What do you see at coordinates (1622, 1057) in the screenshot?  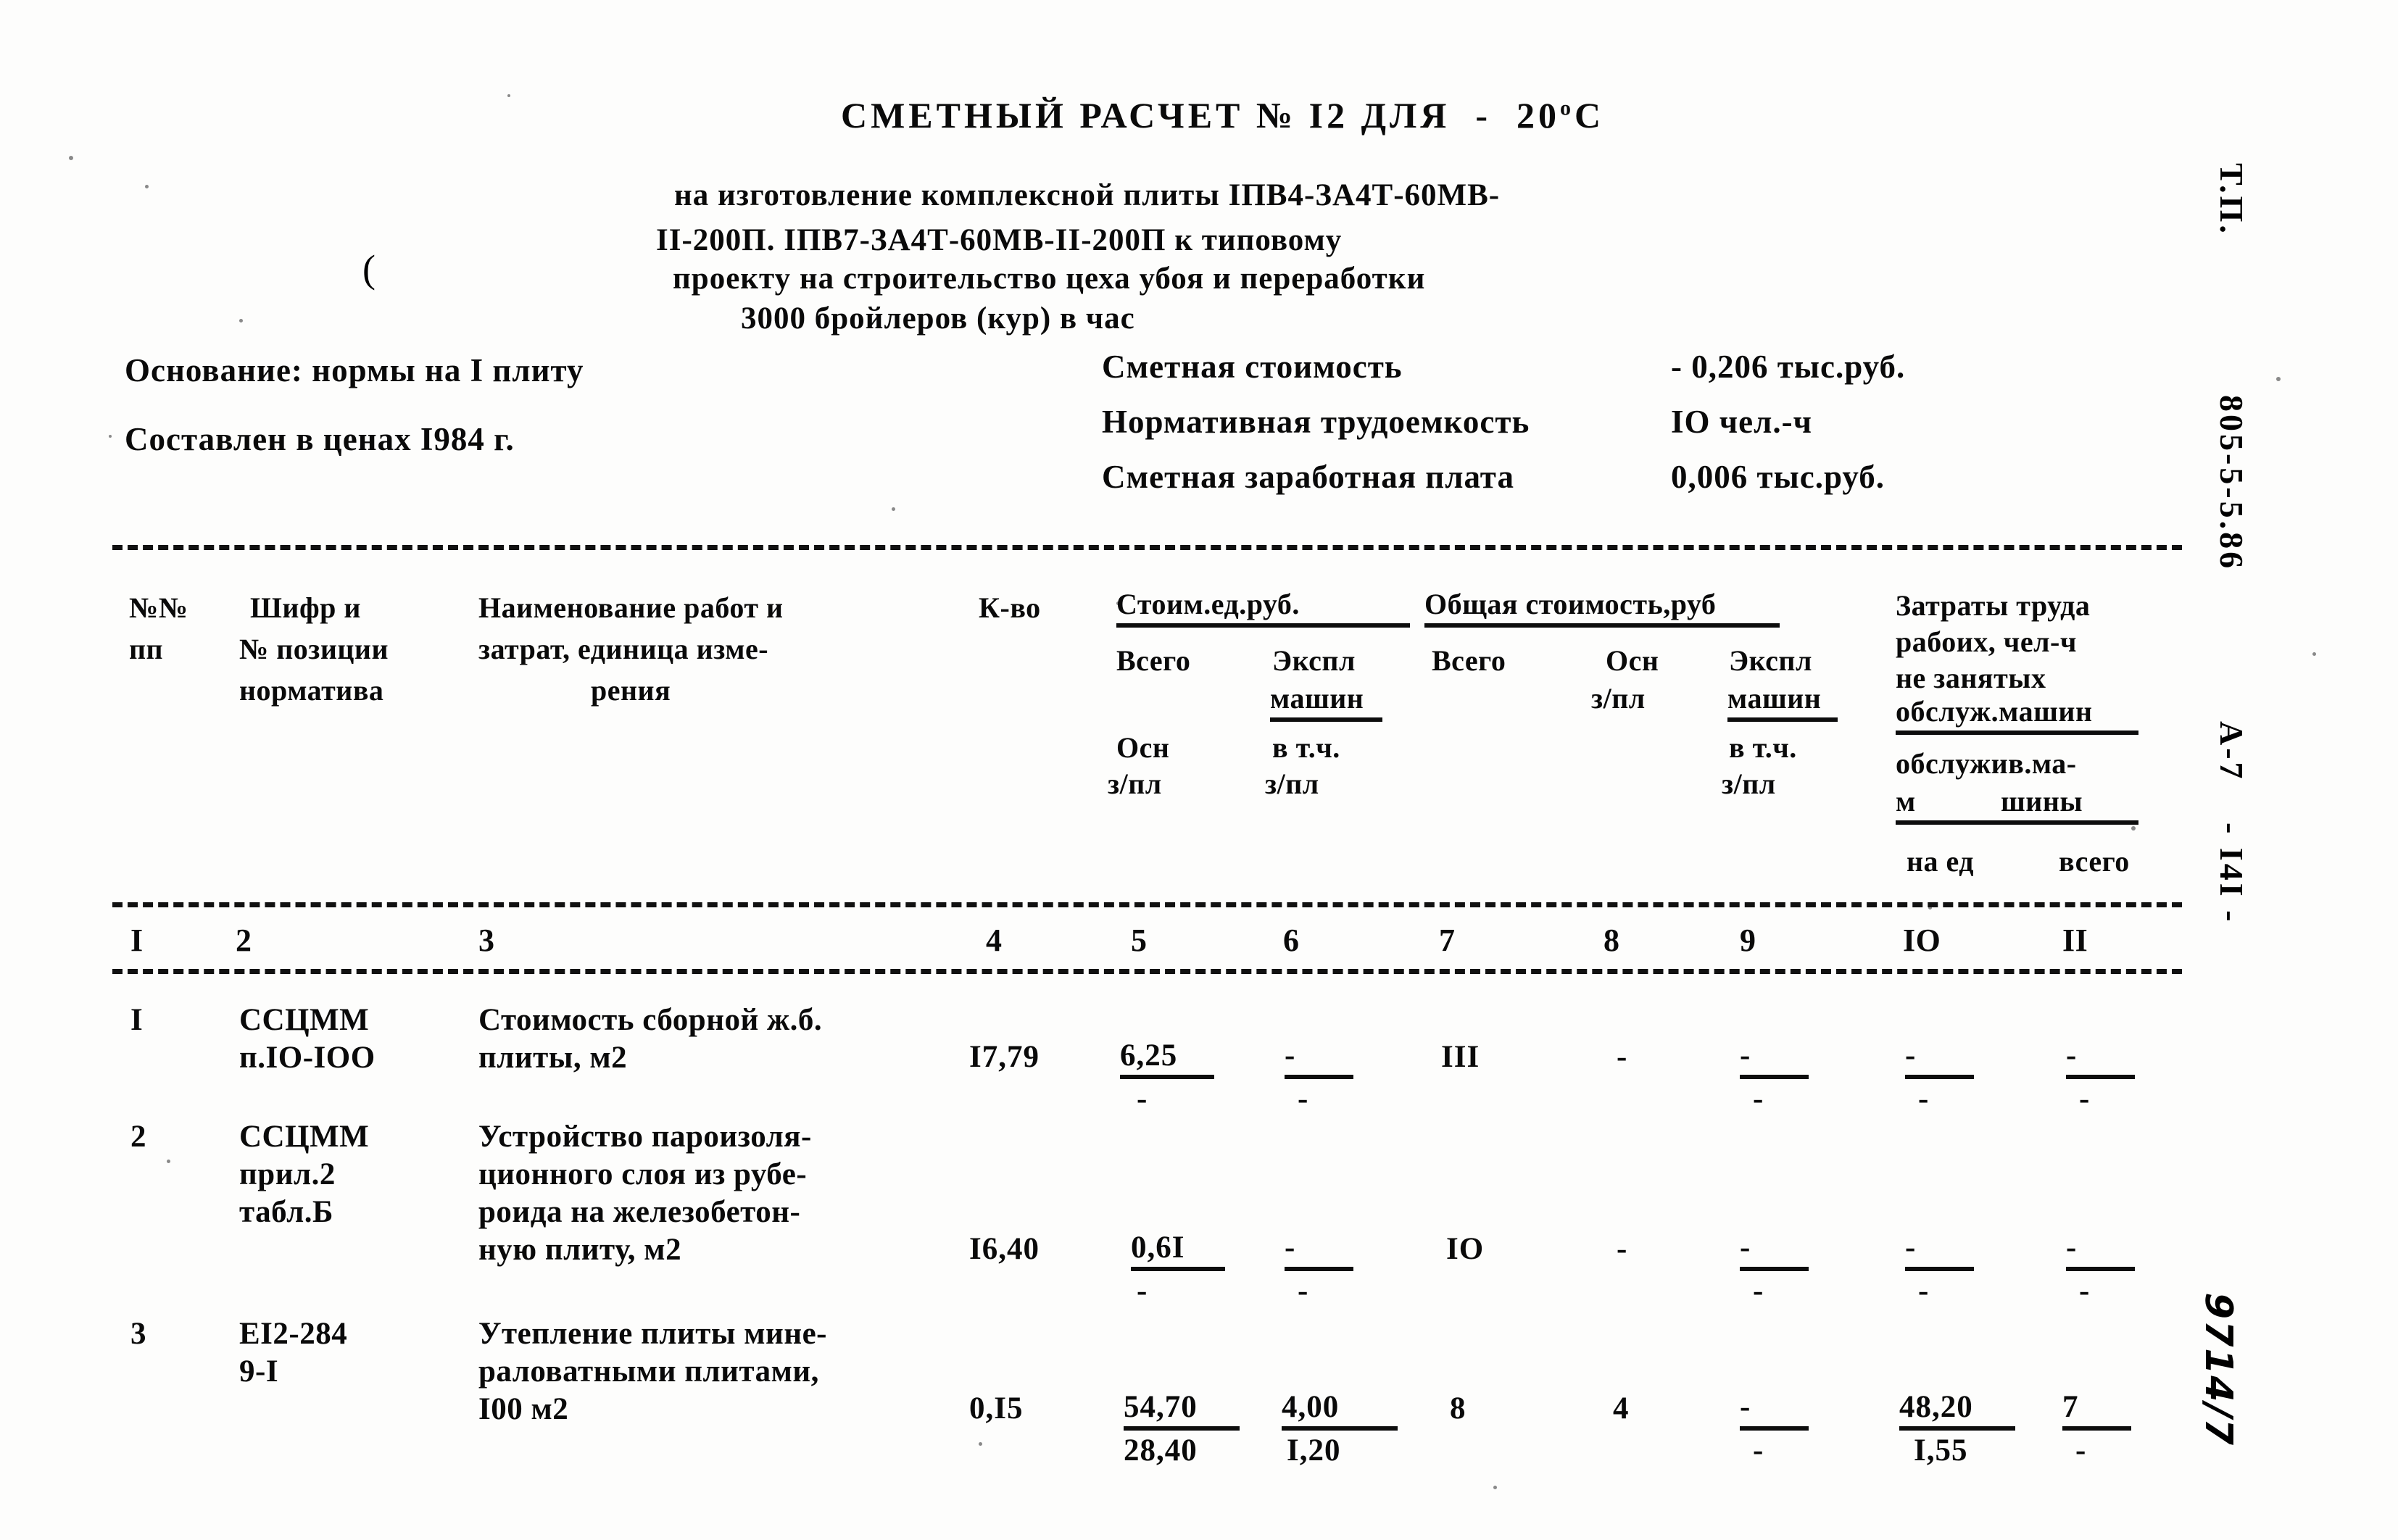 I see `row1-total-osn: -` at bounding box center [1622, 1057].